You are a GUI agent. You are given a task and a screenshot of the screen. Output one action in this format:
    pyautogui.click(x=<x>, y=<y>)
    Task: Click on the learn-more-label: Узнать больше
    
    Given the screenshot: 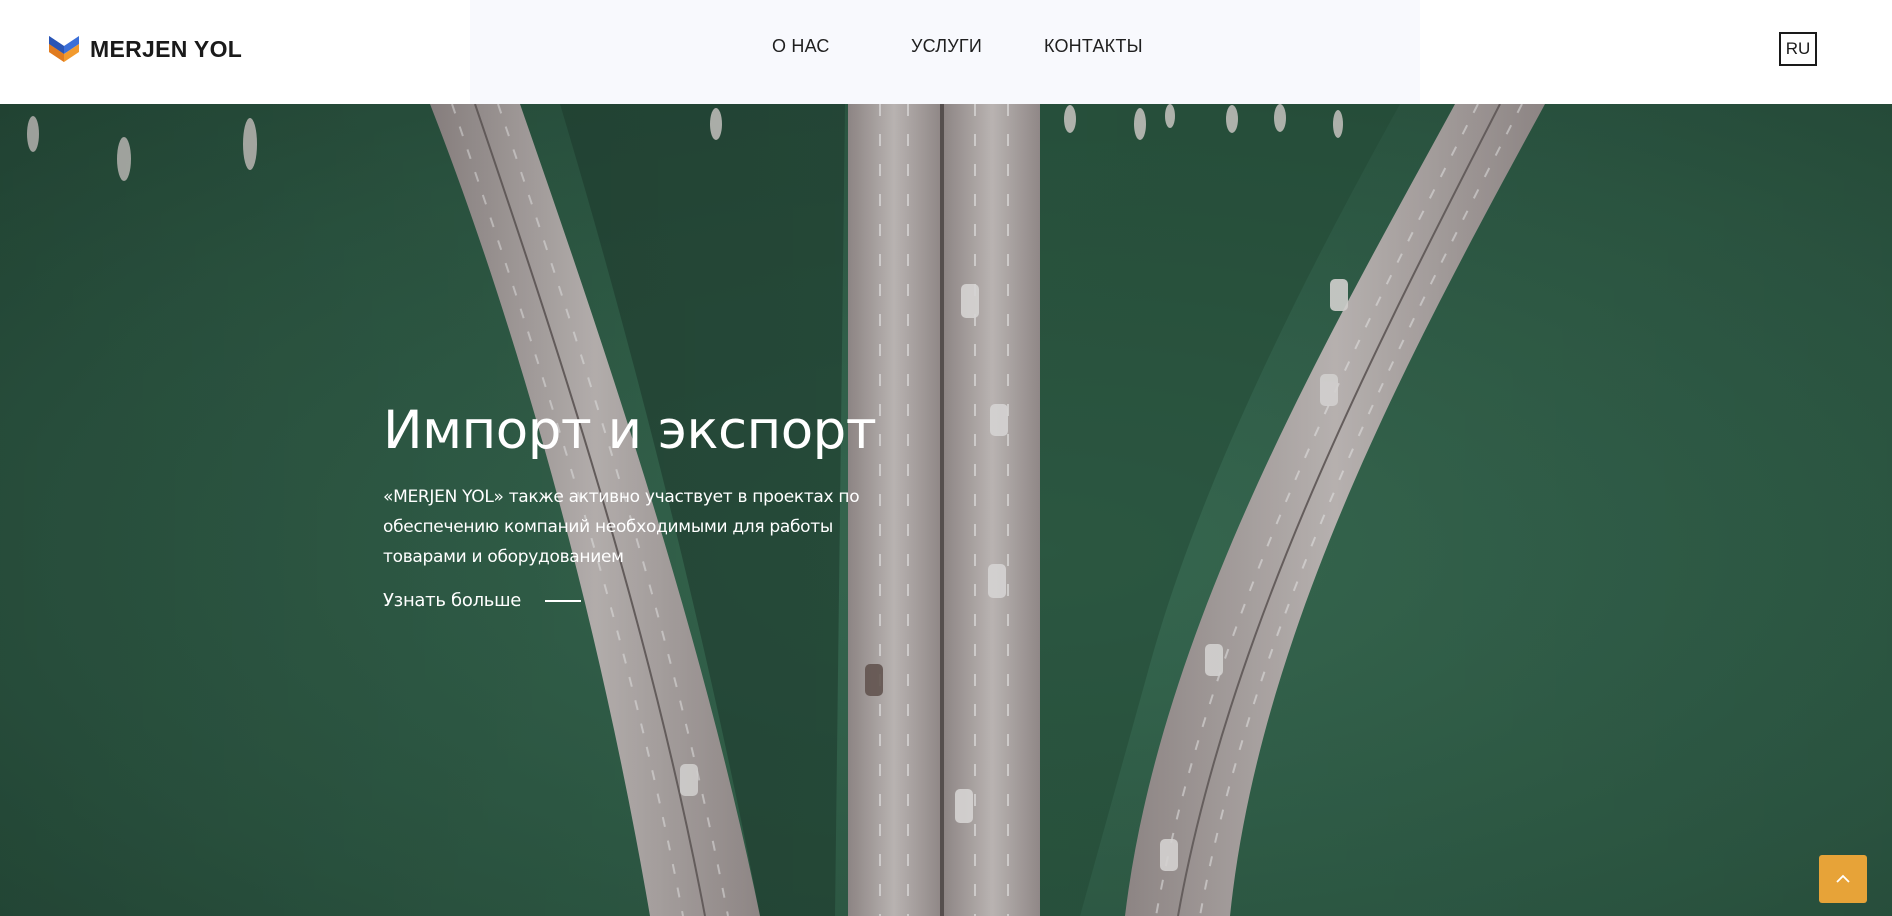 What is the action you would take?
    pyautogui.click(x=452, y=600)
    